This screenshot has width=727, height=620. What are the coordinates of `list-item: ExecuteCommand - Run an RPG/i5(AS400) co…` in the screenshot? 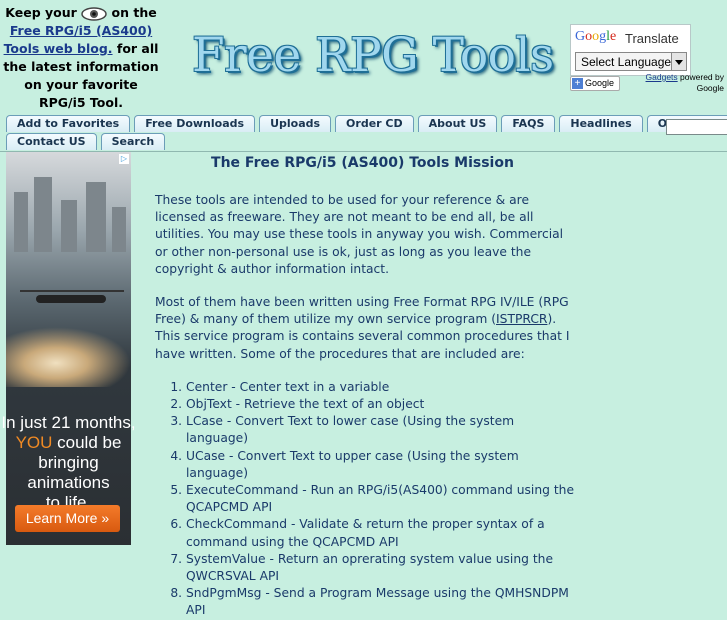 It's located at (380, 499).